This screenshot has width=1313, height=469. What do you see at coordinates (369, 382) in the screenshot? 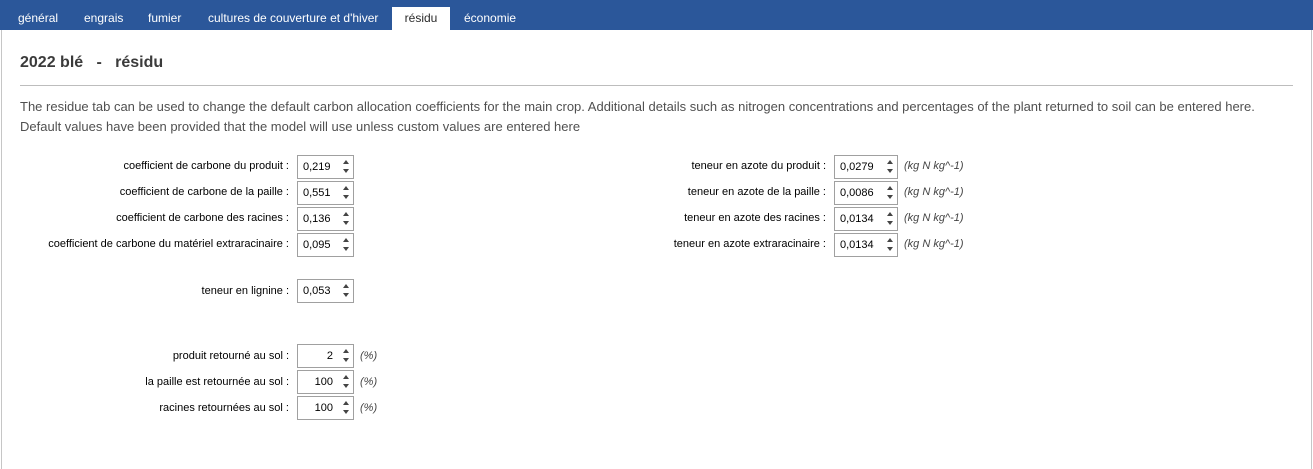
I see `straw-returned-unit: (%)` at bounding box center [369, 382].